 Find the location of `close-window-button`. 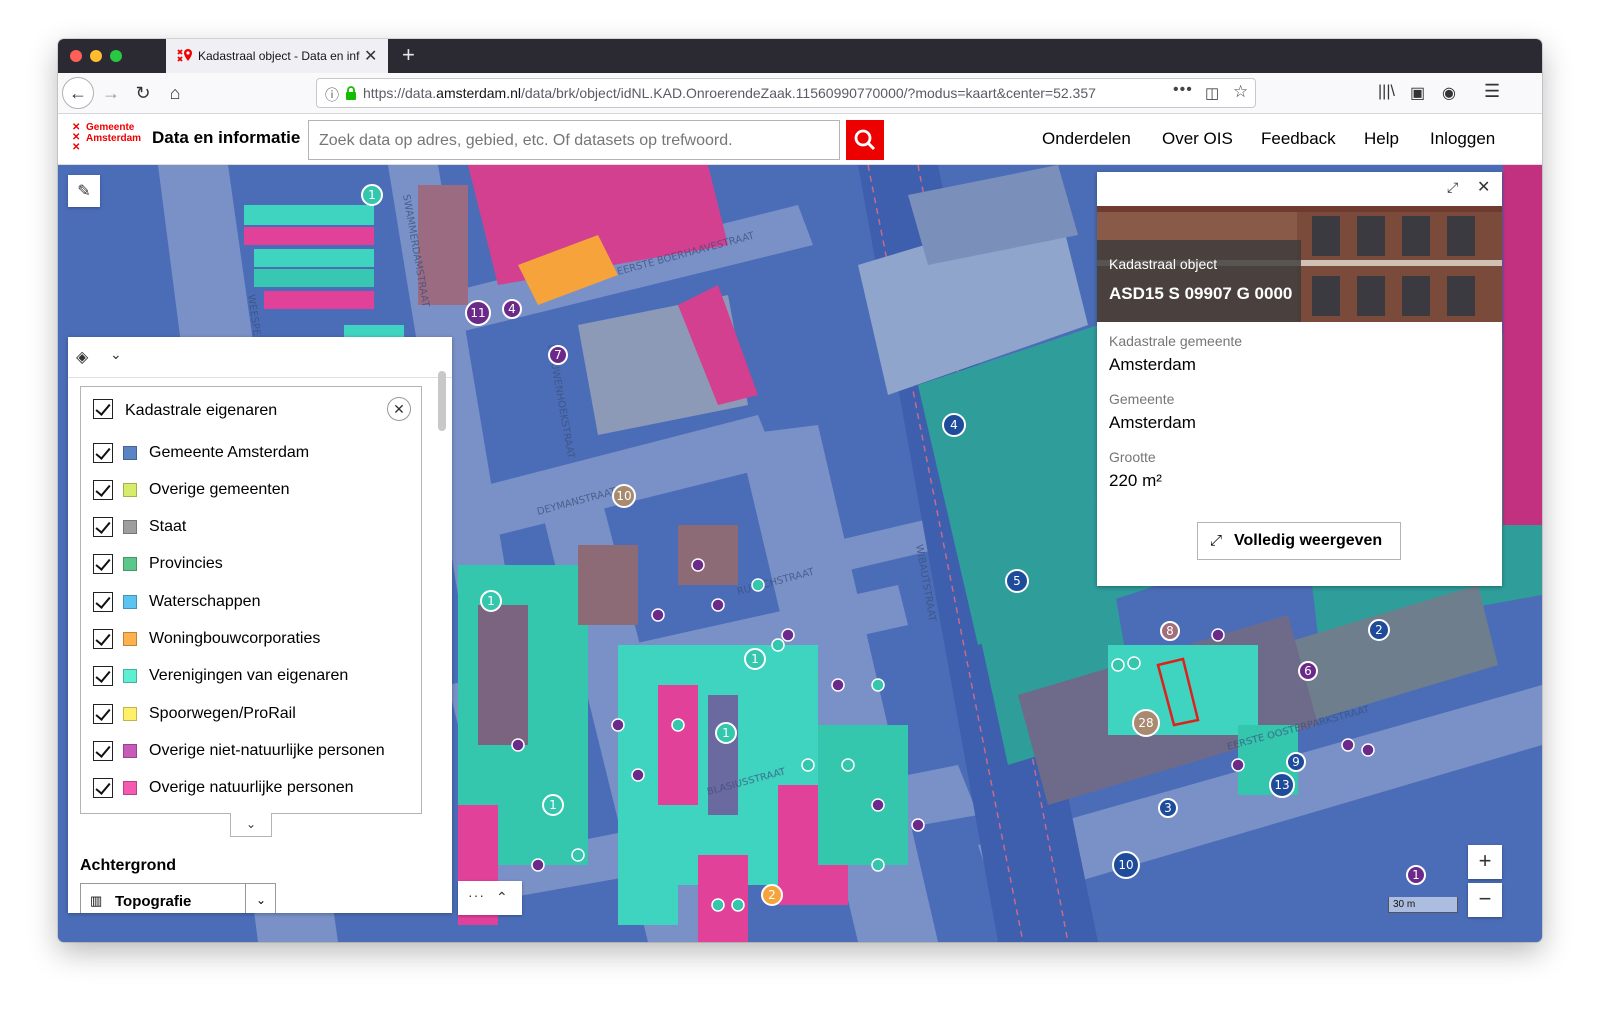

close-window-button is located at coordinates (76, 56).